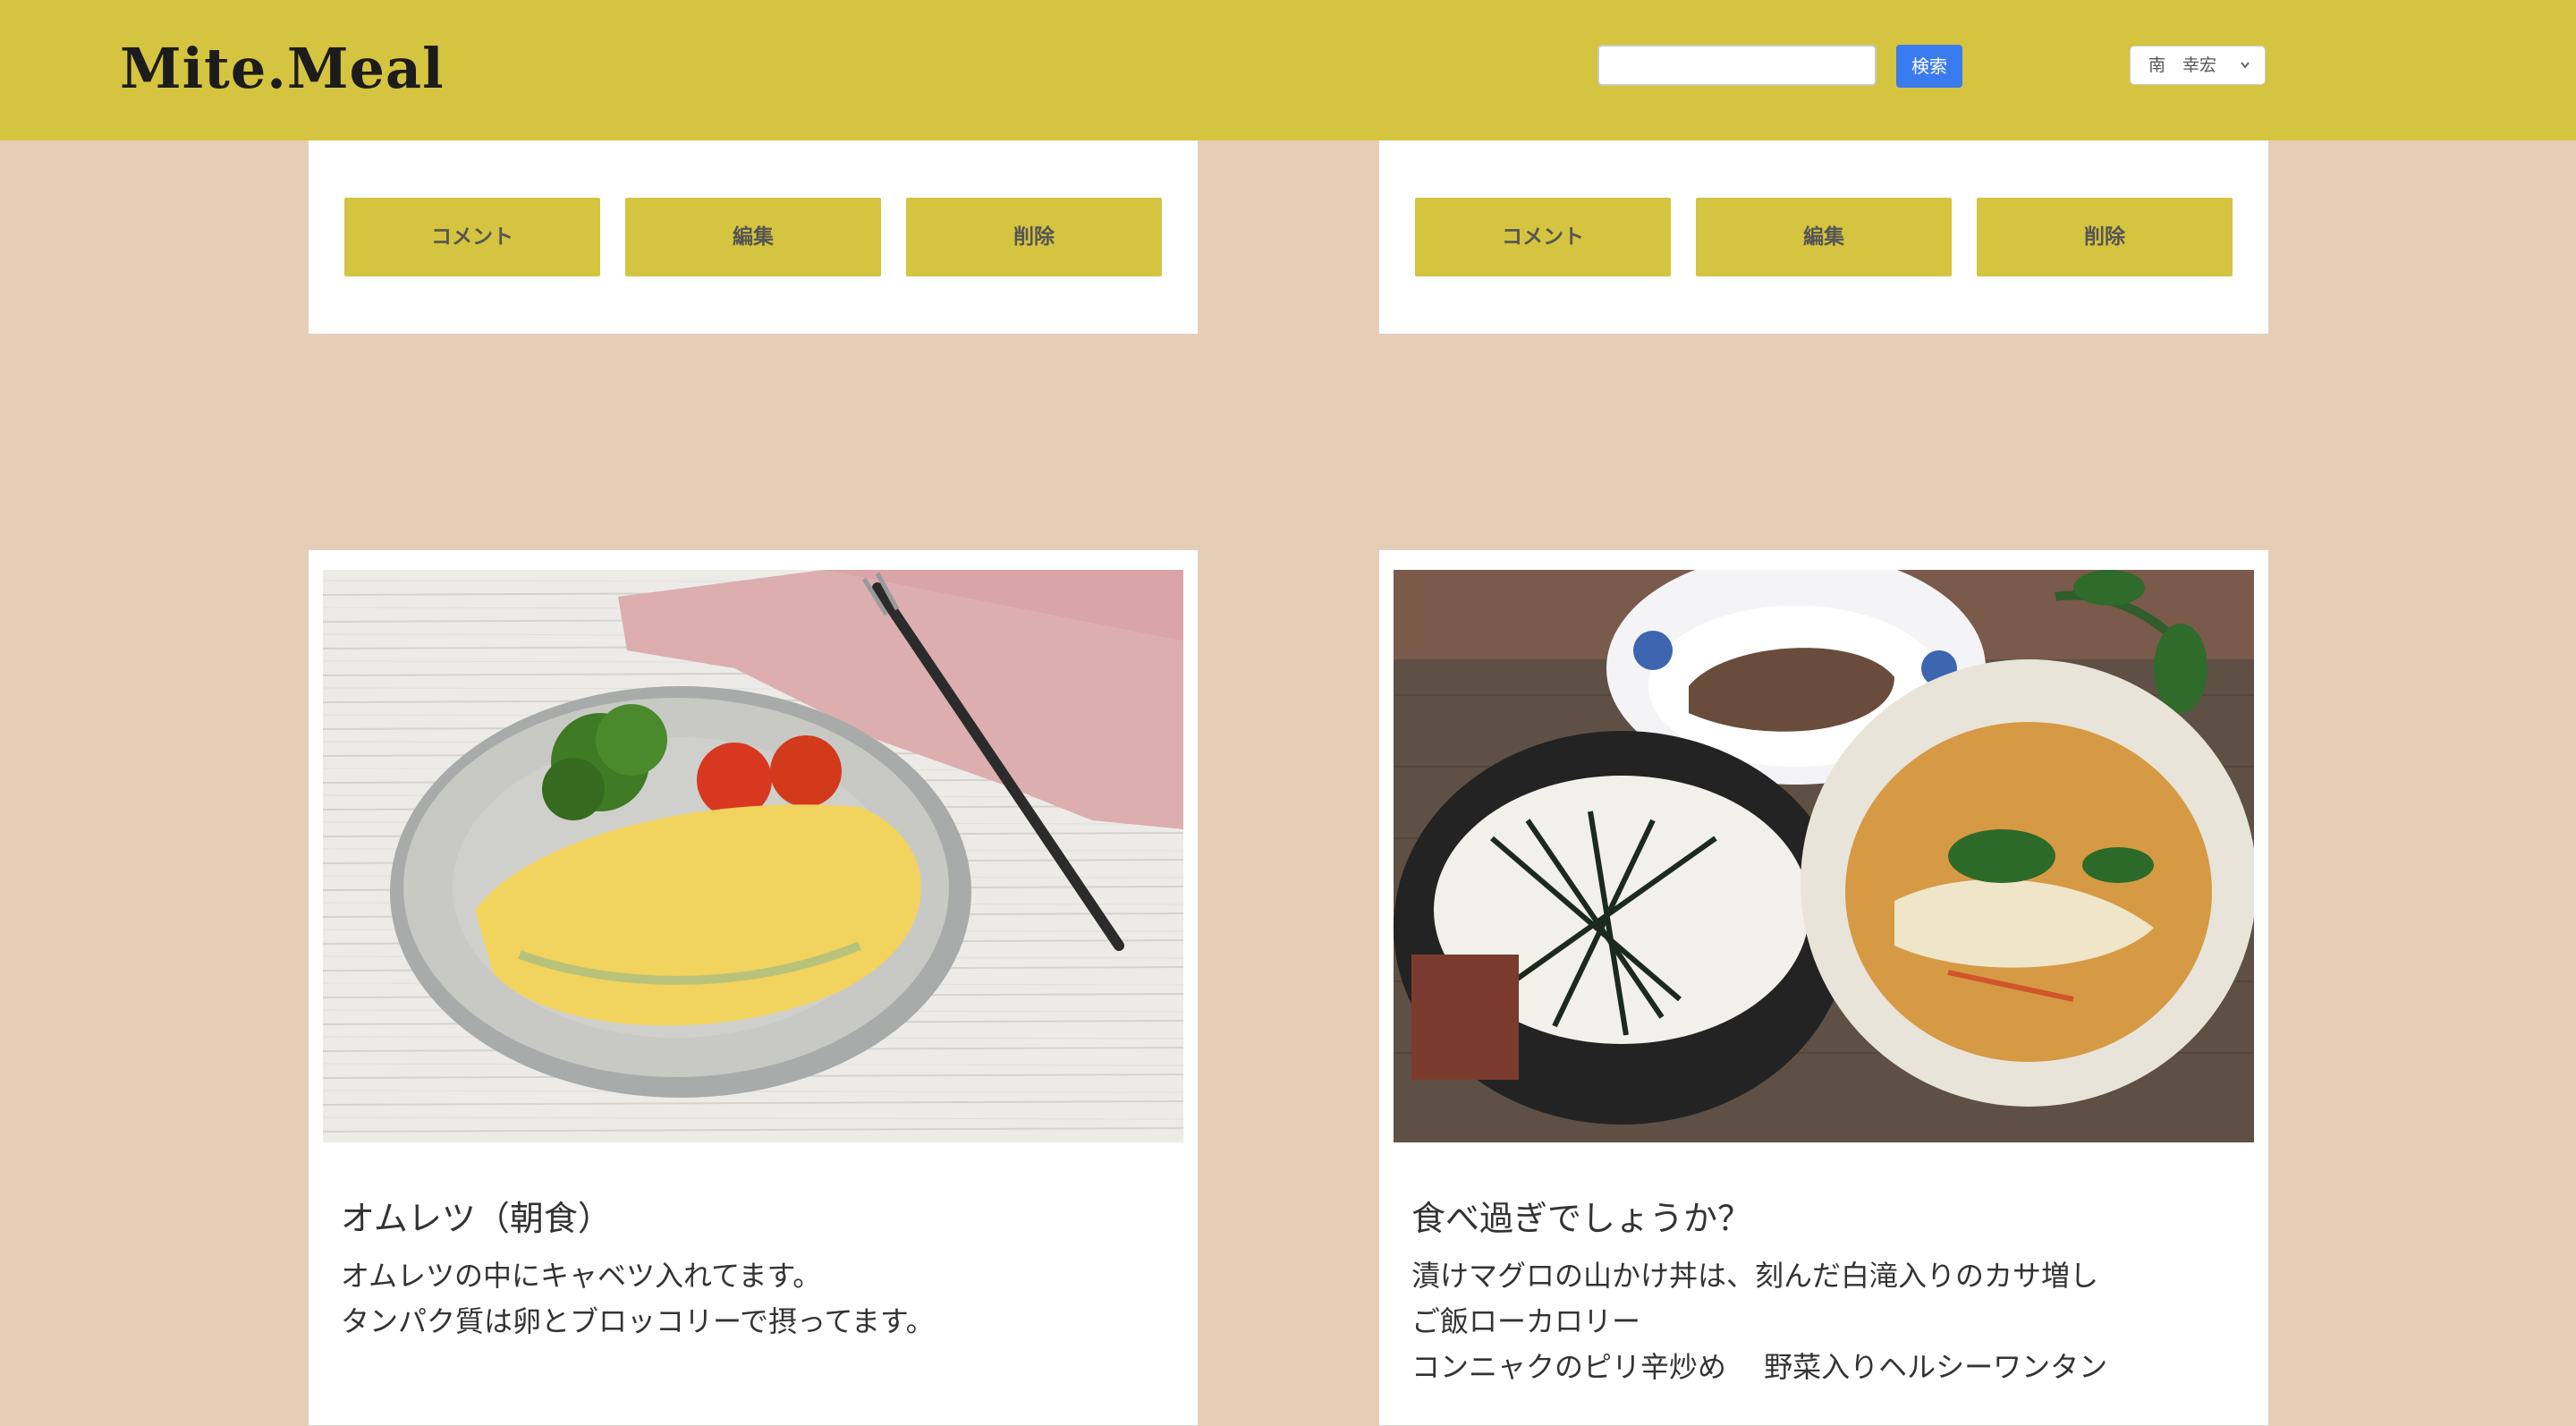 The image size is (2576, 1426). I want to click on site-logo: Mite.Meal, so click(282, 69).